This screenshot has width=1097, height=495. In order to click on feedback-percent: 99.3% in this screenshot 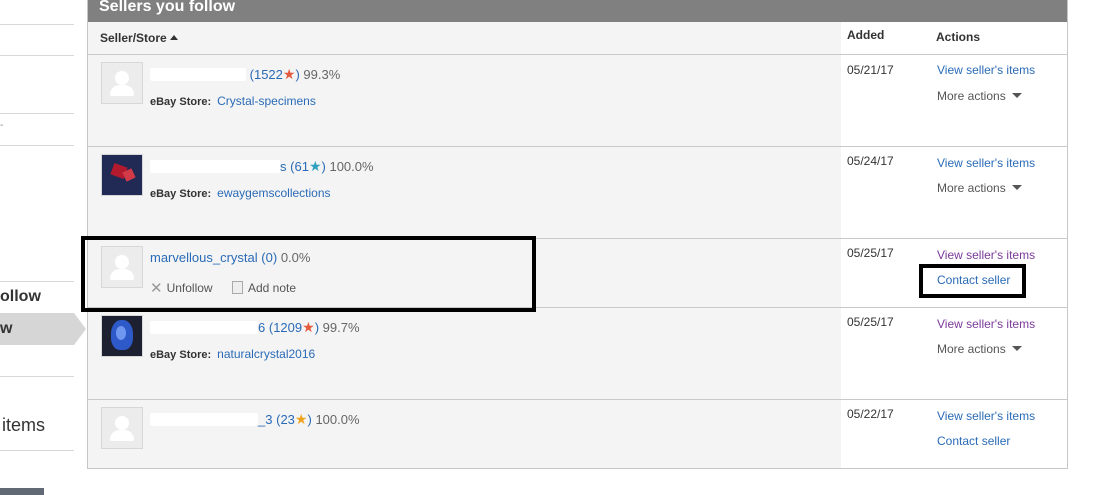, I will do `click(322, 74)`.